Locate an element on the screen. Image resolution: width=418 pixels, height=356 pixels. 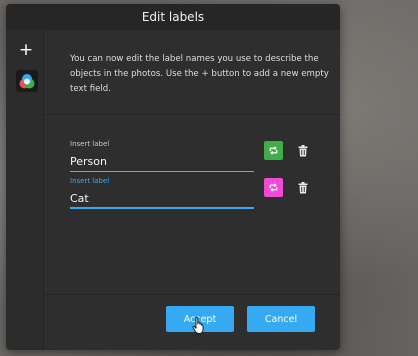
add-label-button: + is located at coordinates (26, 50).